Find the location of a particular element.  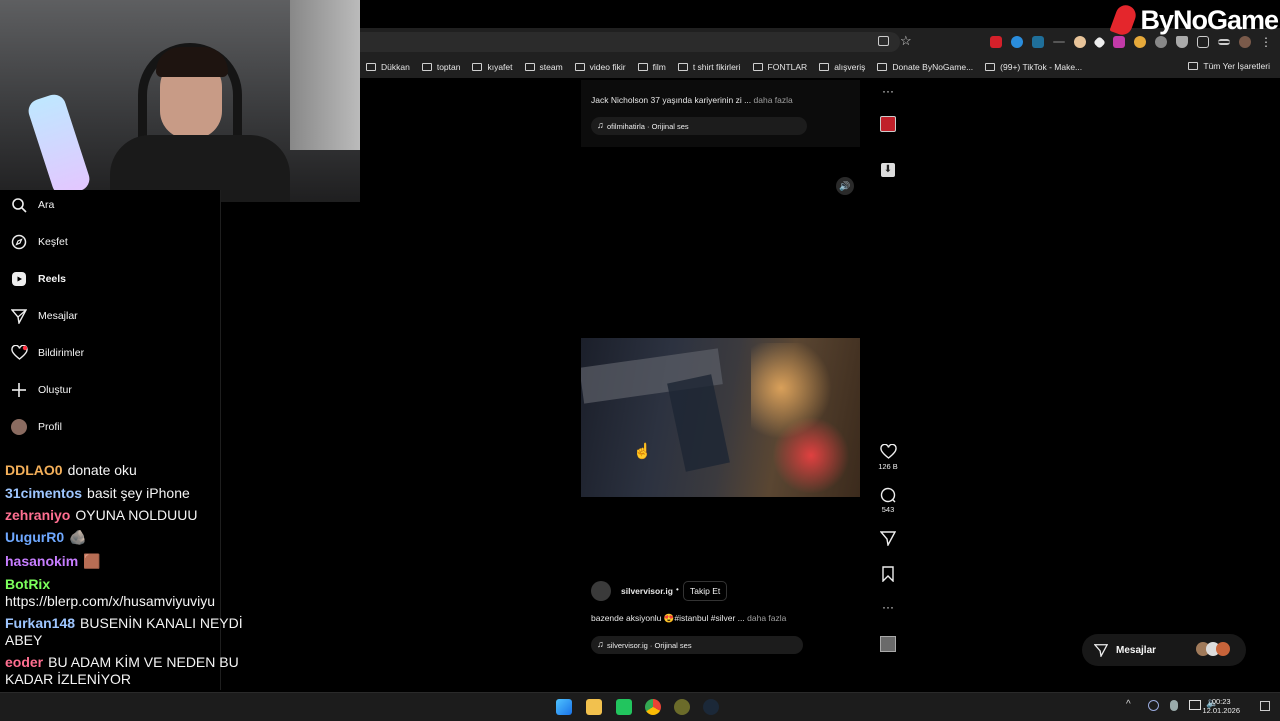

audio-label: silvervisor.ig · Orijinal ses is located at coordinates (649, 645).